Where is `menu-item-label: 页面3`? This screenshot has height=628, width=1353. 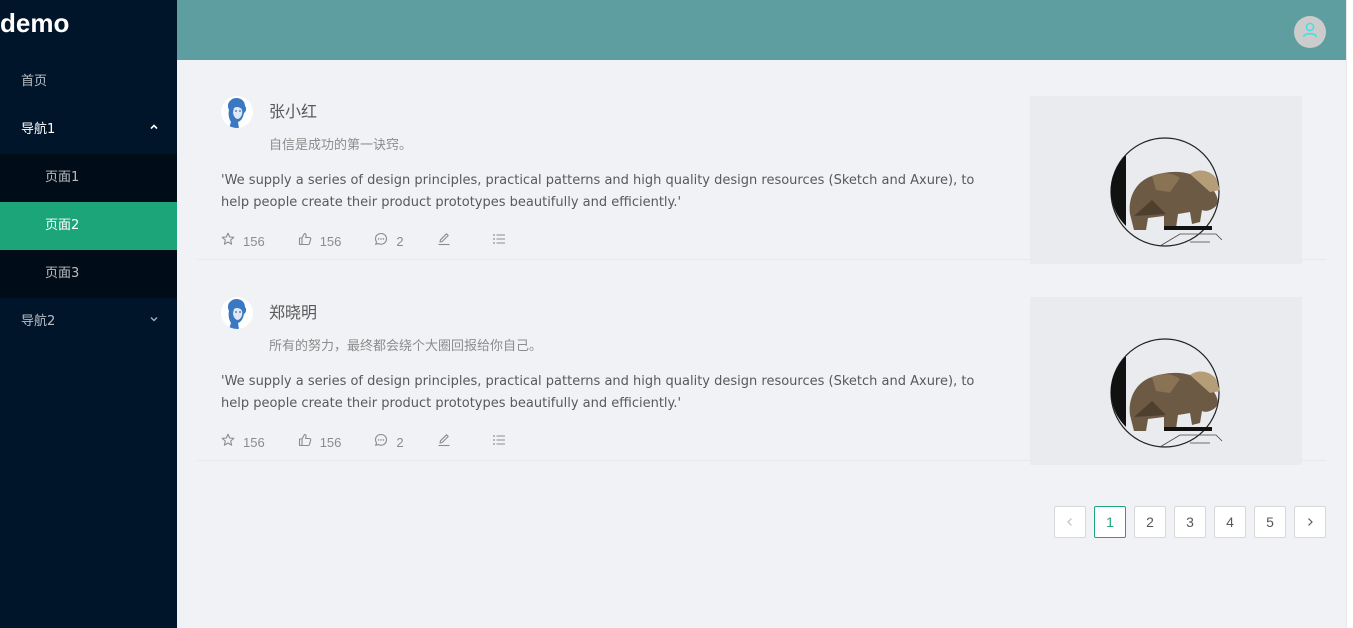 menu-item-label: 页面3 is located at coordinates (62, 273).